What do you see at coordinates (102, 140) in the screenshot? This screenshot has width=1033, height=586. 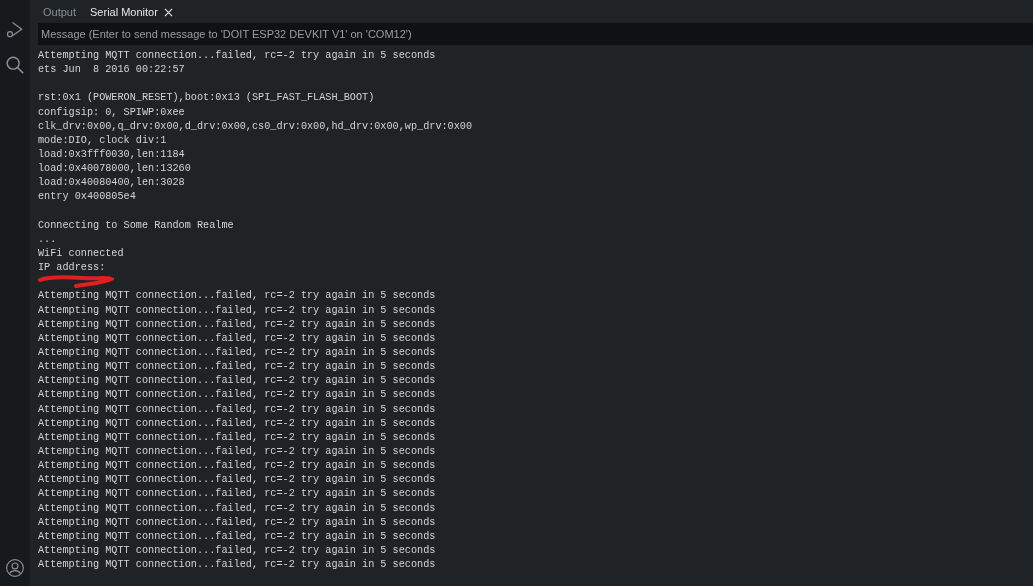 I see `log-line: mode:DIO, clock div:1` at bounding box center [102, 140].